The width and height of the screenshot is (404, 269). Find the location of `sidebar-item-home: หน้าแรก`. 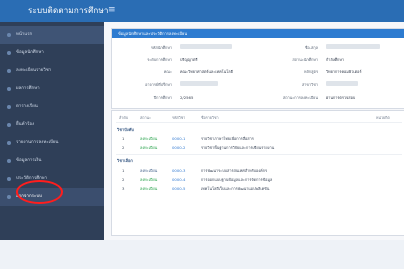

sidebar-item-home: หน้าแรก is located at coordinates (52, 35).